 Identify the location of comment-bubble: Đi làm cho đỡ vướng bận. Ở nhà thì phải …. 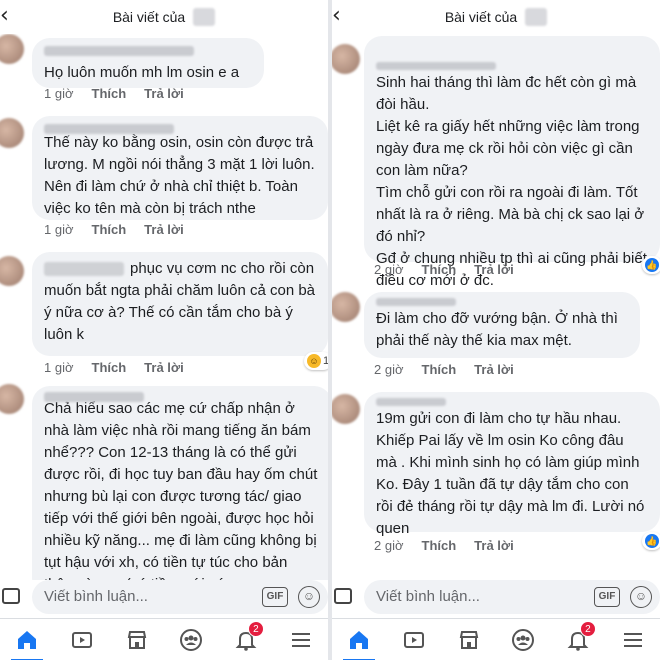
(502, 325).